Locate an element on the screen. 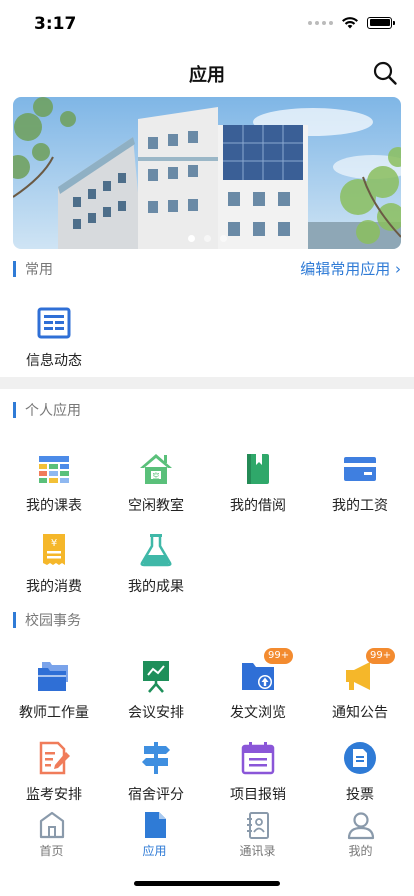 The image size is (414, 896). tab-apps: 应用 is located at coordinates (154, 834).